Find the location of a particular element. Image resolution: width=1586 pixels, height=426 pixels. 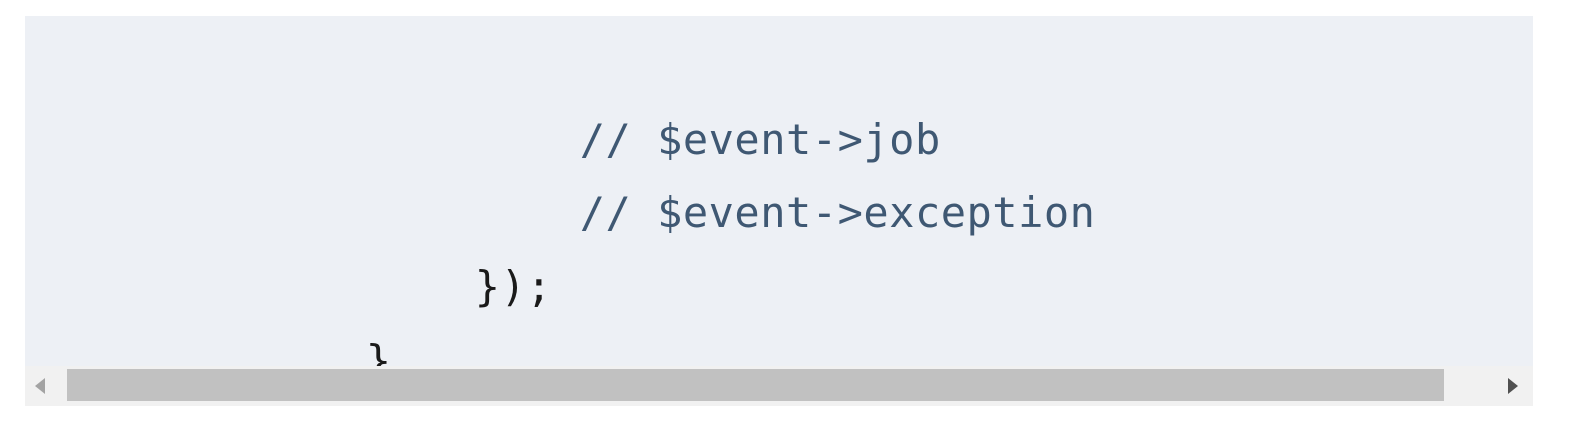

triangle-right-icon is located at coordinates (1513, 386).